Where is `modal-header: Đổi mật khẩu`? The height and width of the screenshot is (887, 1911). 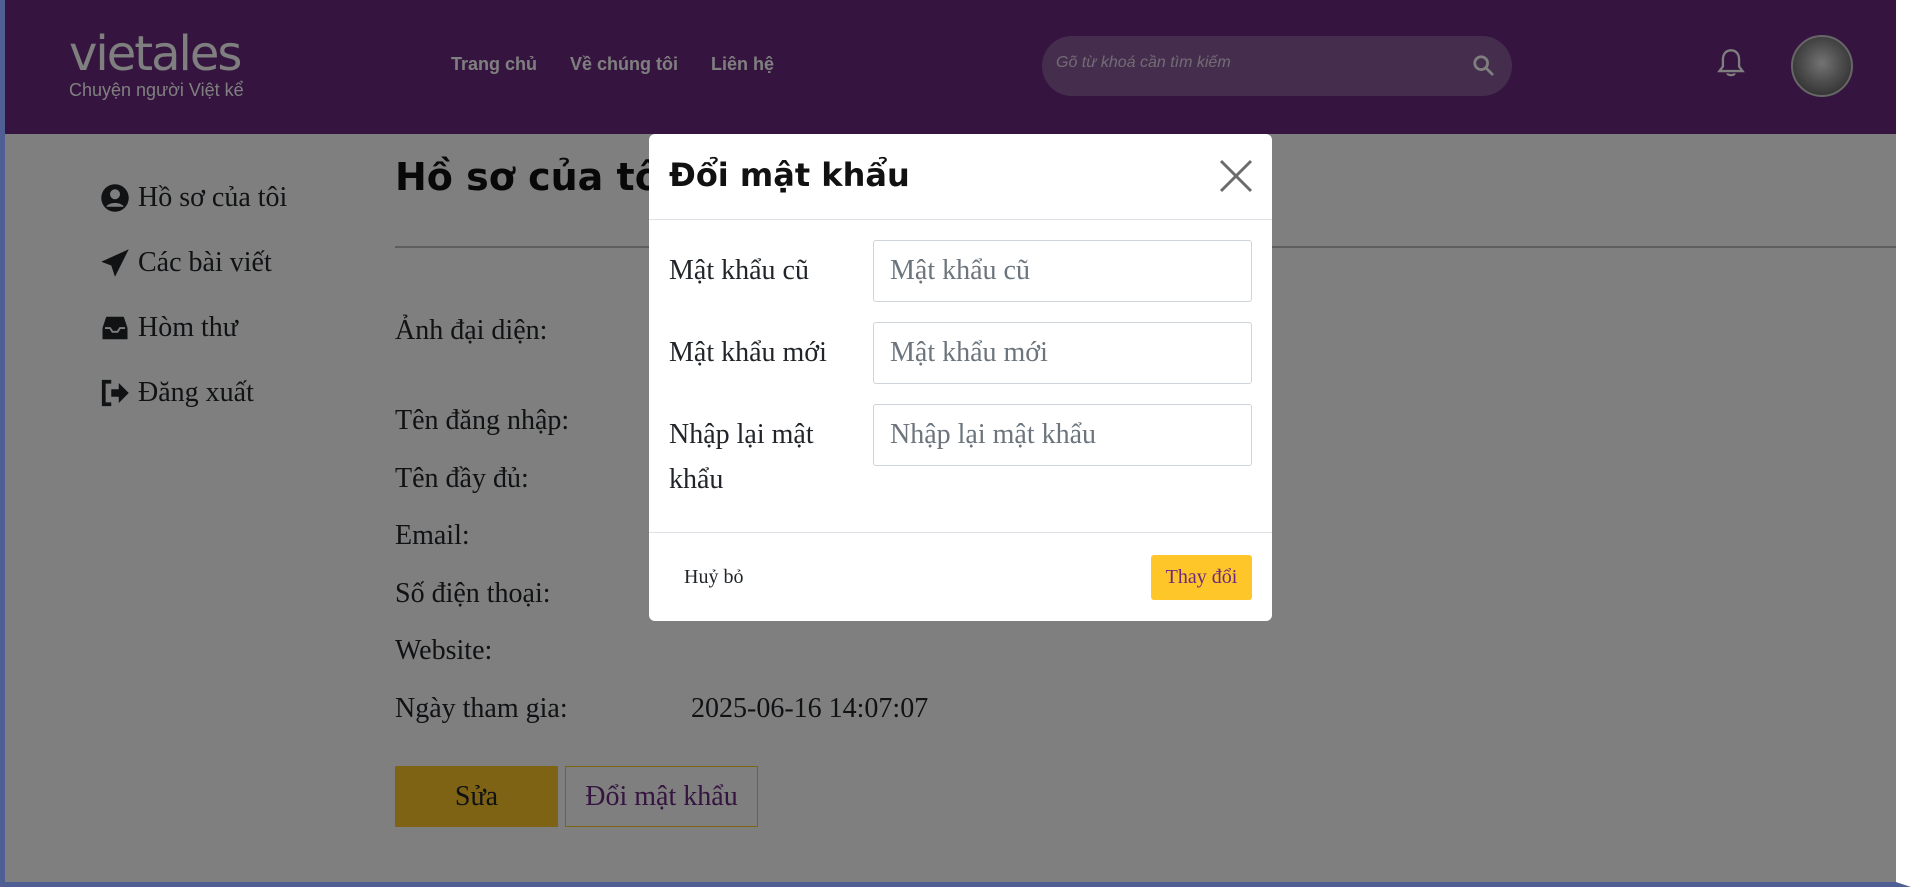 modal-header: Đổi mật khẩu is located at coordinates (960, 177).